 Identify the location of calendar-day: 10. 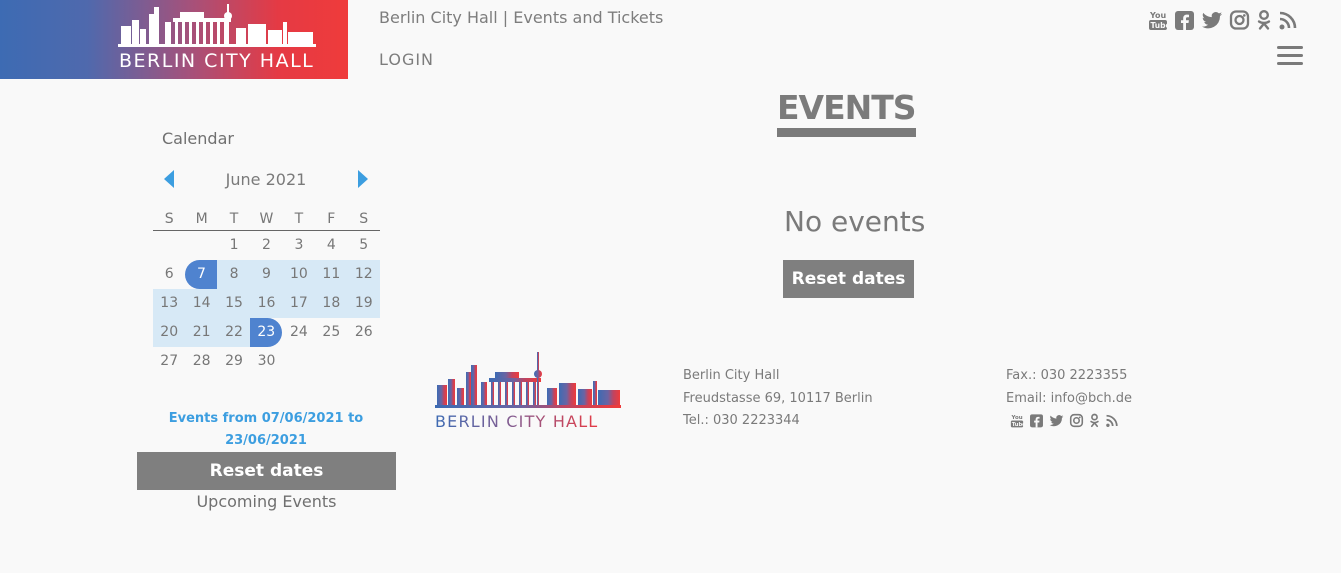
(299, 274).